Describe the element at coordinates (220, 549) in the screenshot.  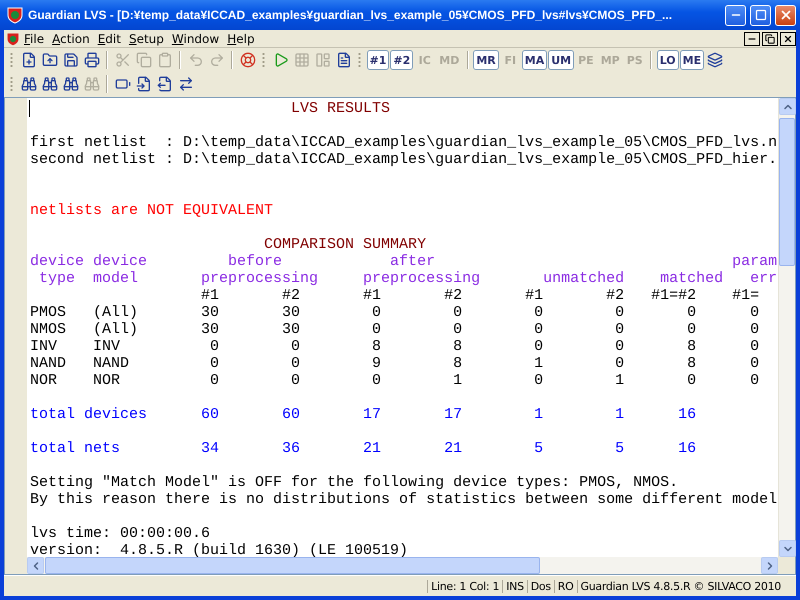
I see `text-line: version: 4.8.5.R (build 1630) (LE 100519)` at that location.